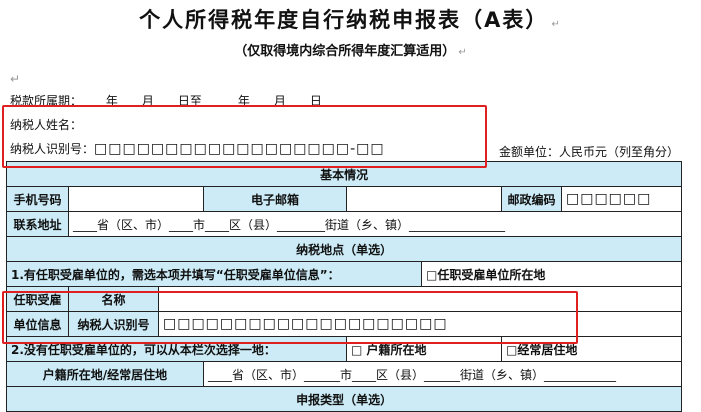 Image resolution: width=701 pixels, height=412 pixels. Describe the element at coordinates (176, 349) in the screenshot. I see `option2-text: 2.没有任职受雇单位的，可以从本栏次选择一地：` at that location.